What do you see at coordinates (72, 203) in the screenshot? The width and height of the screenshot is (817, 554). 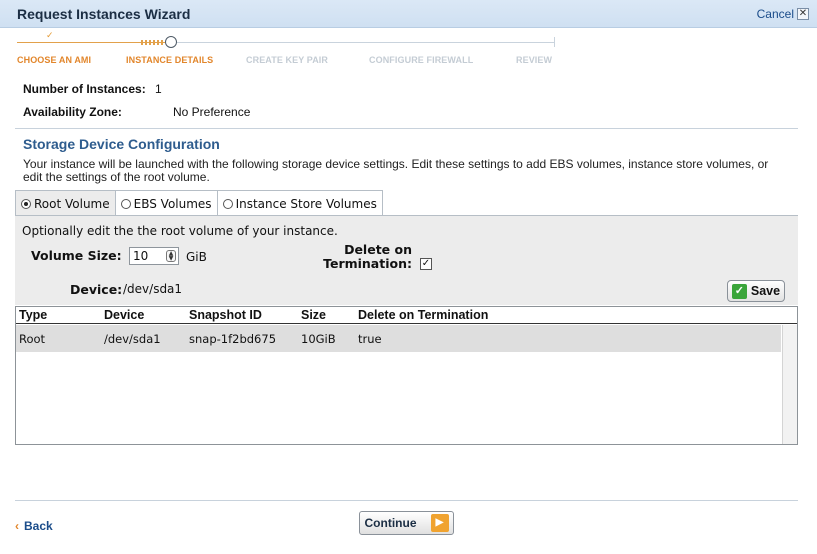 I see `tab-root-volume-label: Root Volume` at bounding box center [72, 203].